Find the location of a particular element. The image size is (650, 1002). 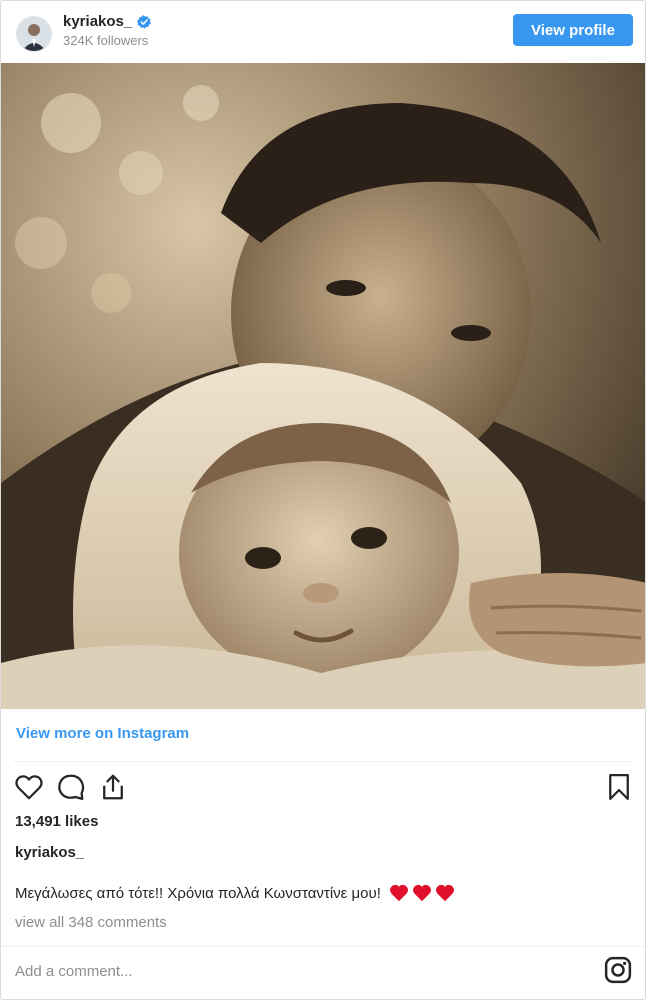

like-count: 13,491 likes is located at coordinates (56, 821).